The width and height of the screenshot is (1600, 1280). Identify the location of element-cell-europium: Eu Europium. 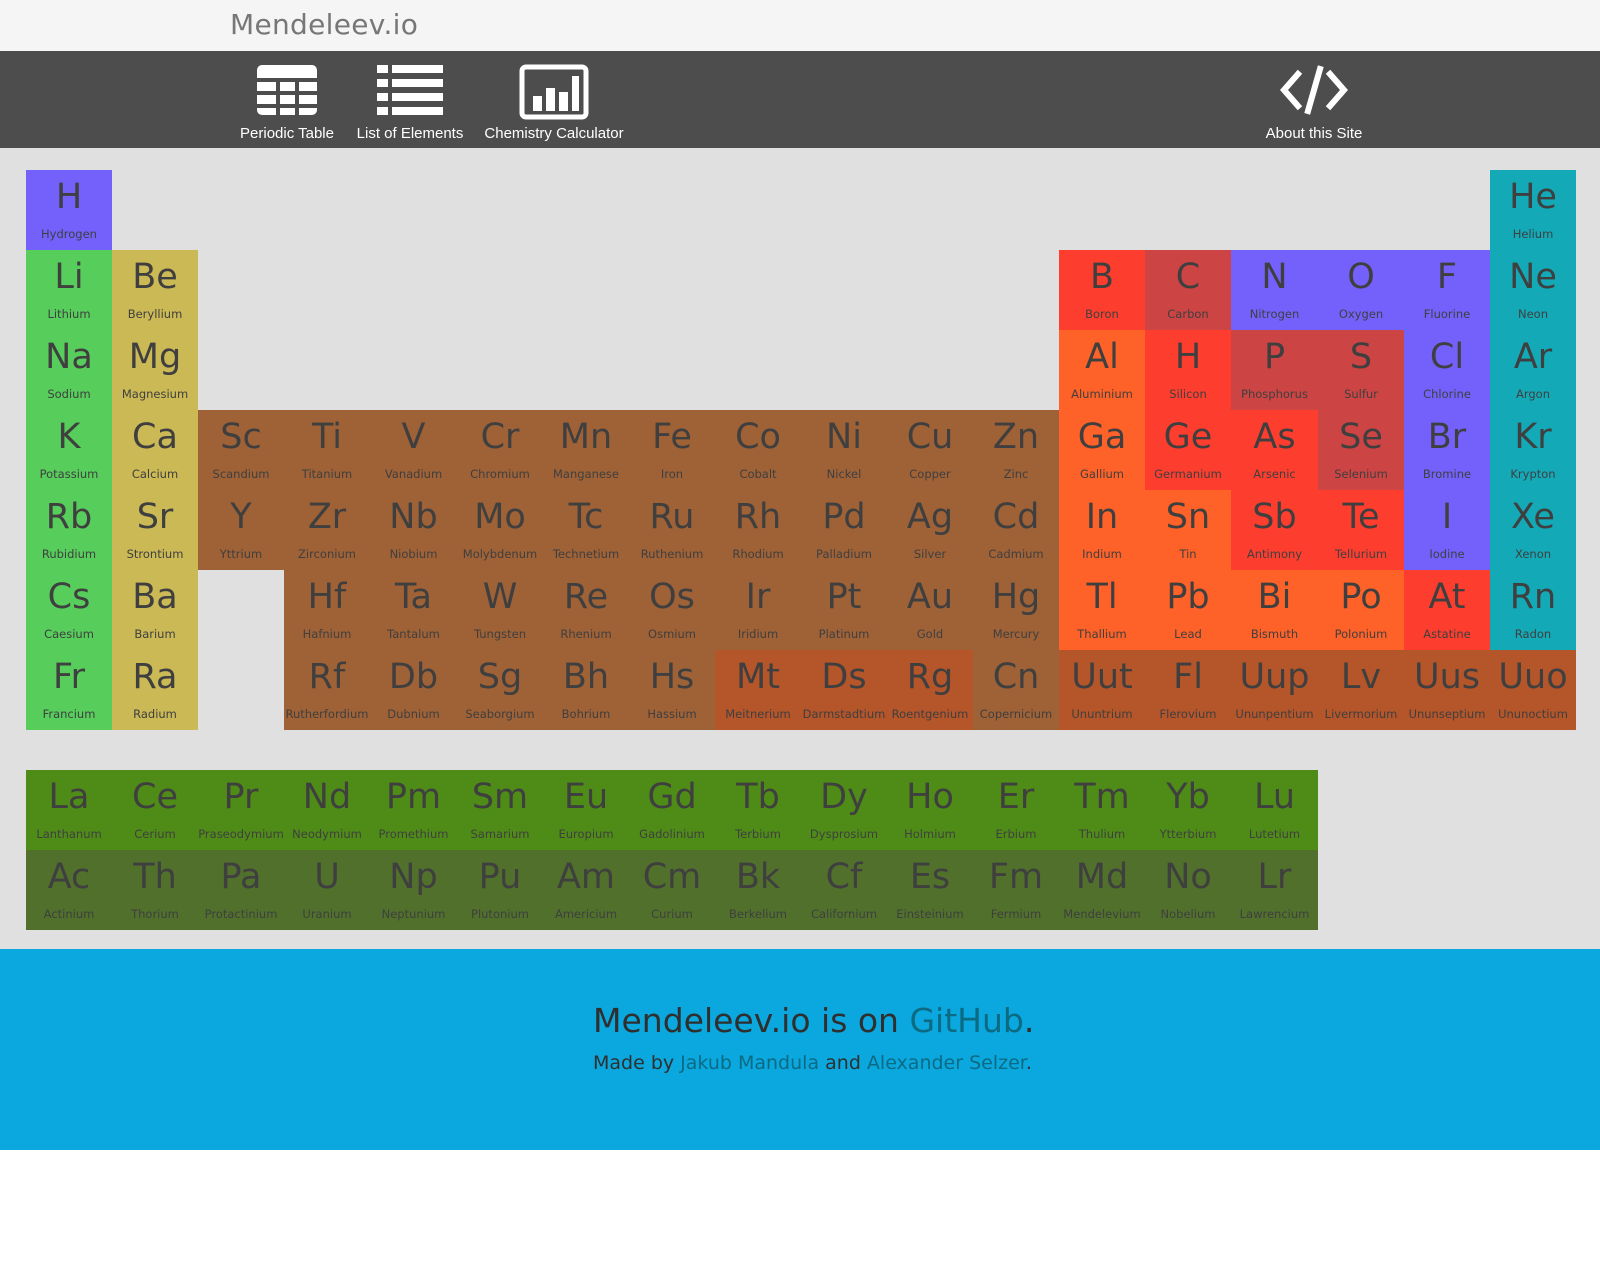
(586, 810).